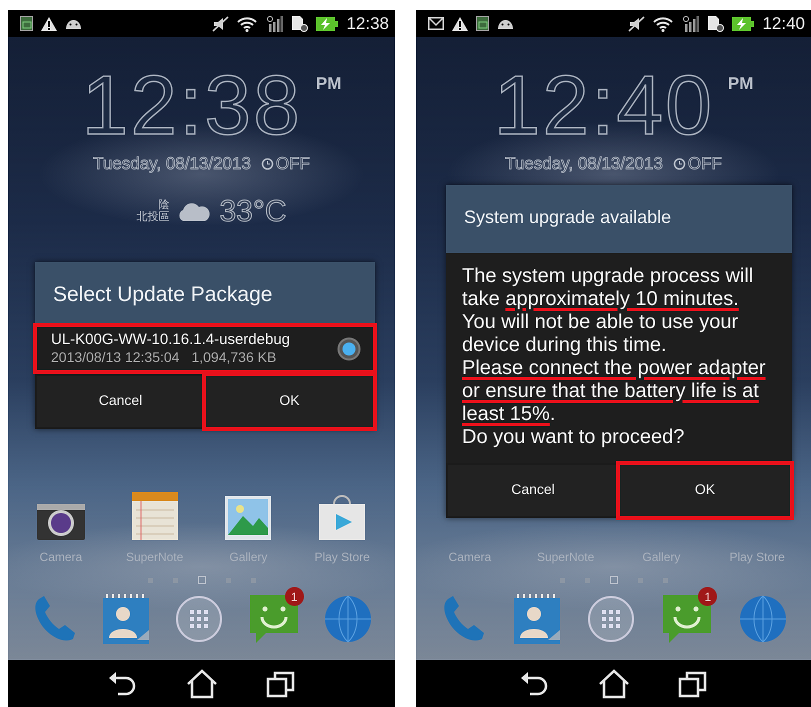 The width and height of the screenshot is (811, 707). What do you see at coordinates (192, 105) in the screenshot?
I see `clock-time: 12:38` at bounding box center [192, 105].